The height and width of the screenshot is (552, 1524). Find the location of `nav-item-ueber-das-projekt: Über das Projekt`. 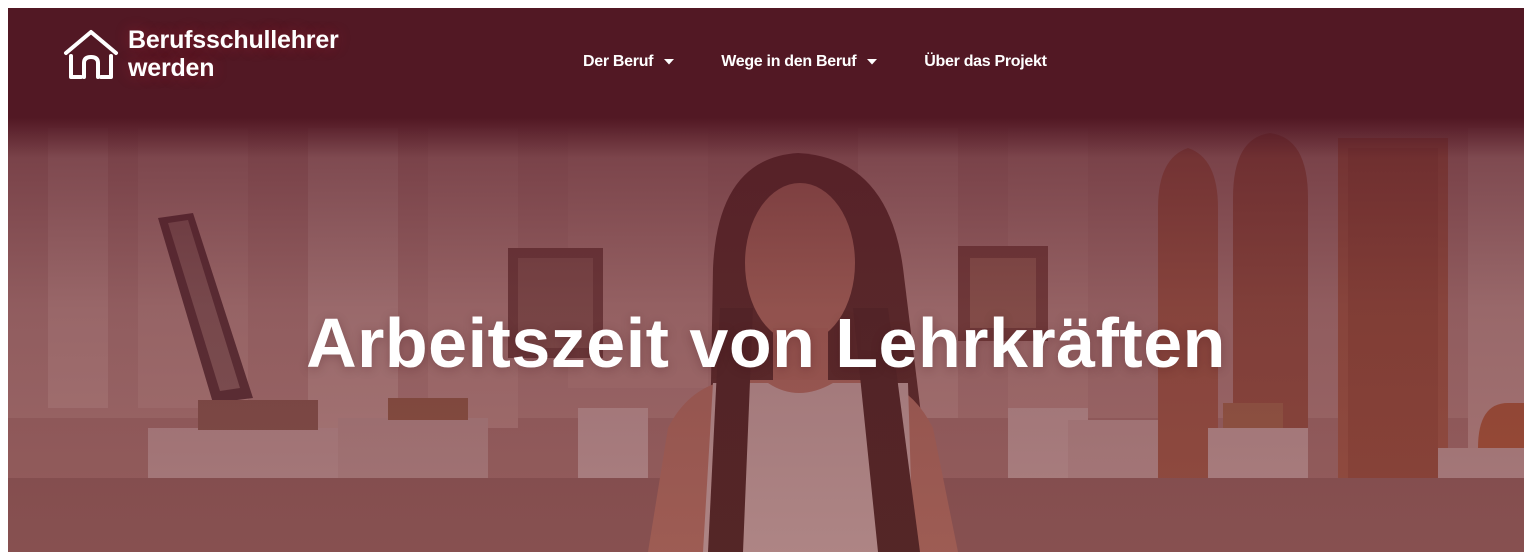

nav-item-ueber-das-projekt: Über das Projekt is located at coordinates (985, 62).